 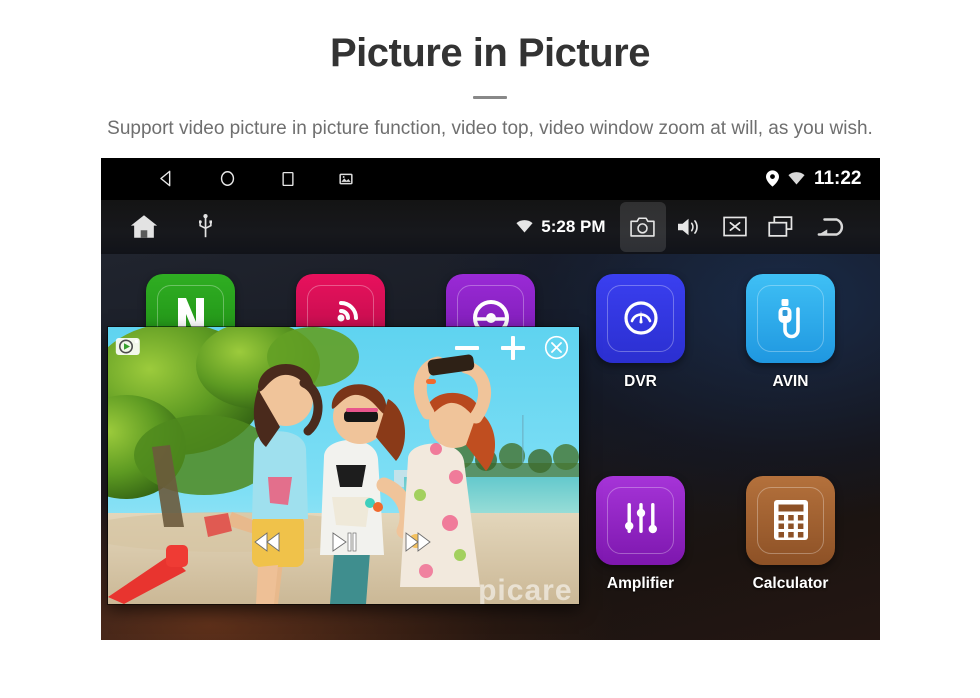 What do you see at coordinates (831, 227) in the screenshot?
I see `back-button` at bounding box center [831, 227].